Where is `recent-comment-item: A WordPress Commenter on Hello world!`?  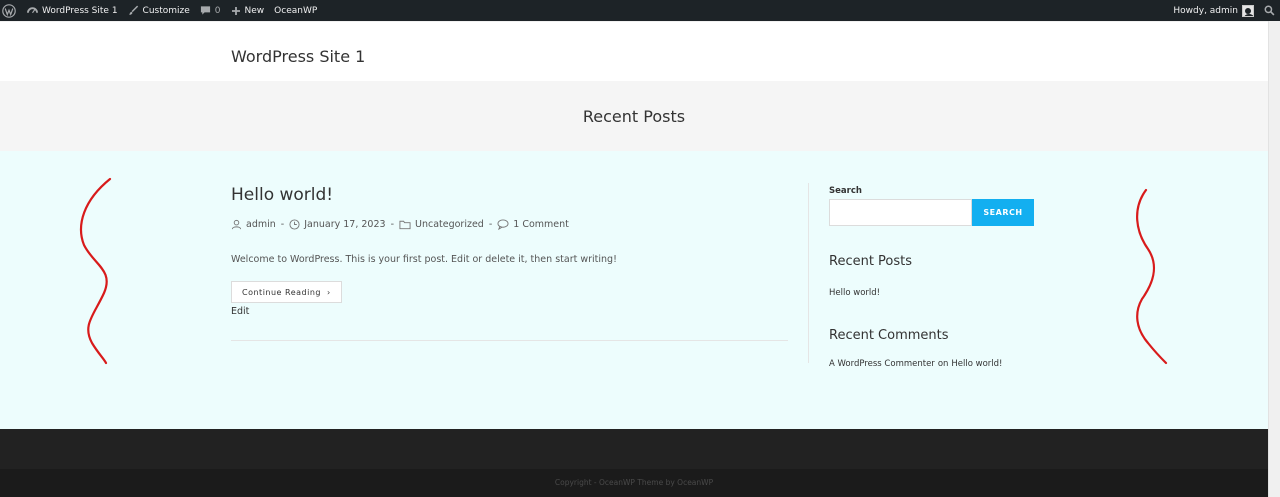 recent-comment-item: A WordPress Commenter on Hello world! is located at coordinates (915, 364).